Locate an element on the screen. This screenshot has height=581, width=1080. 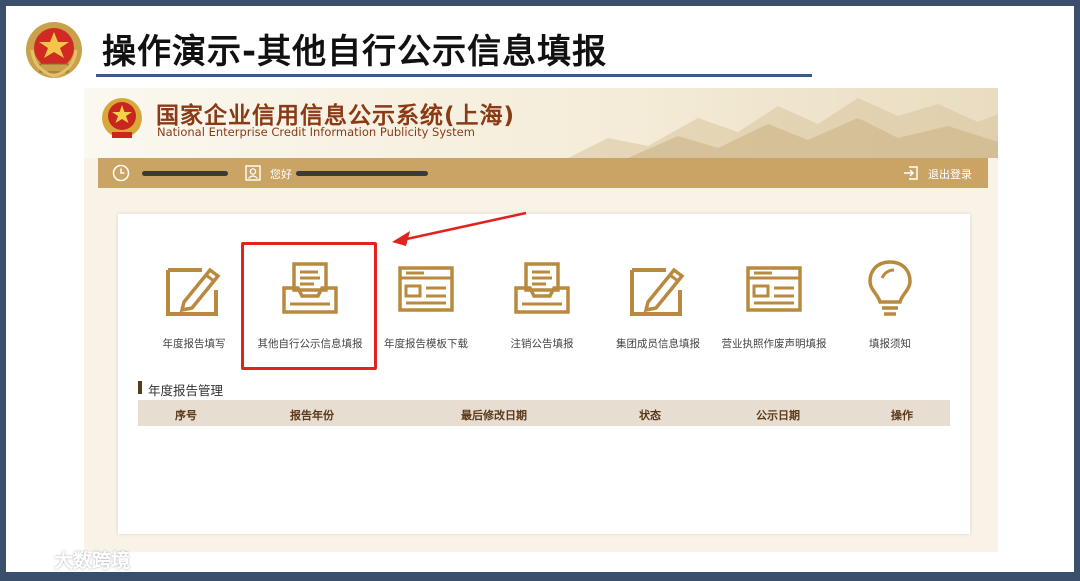
function-cancellation-notice: 注销公告填报 is located at coordinates (542, 311).